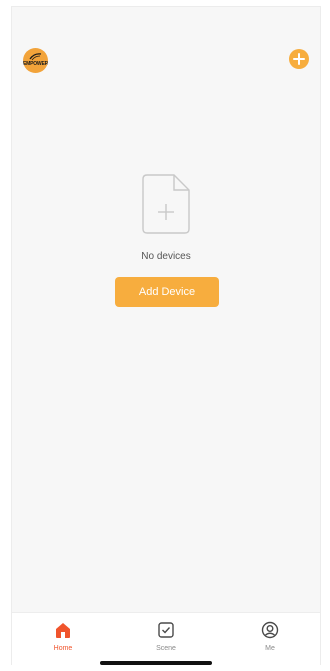 The image size is (330, 671). What do you see at coordinates (63, 630) in the screenshot?
I see `home-icon` at bounding box center [63, 630].